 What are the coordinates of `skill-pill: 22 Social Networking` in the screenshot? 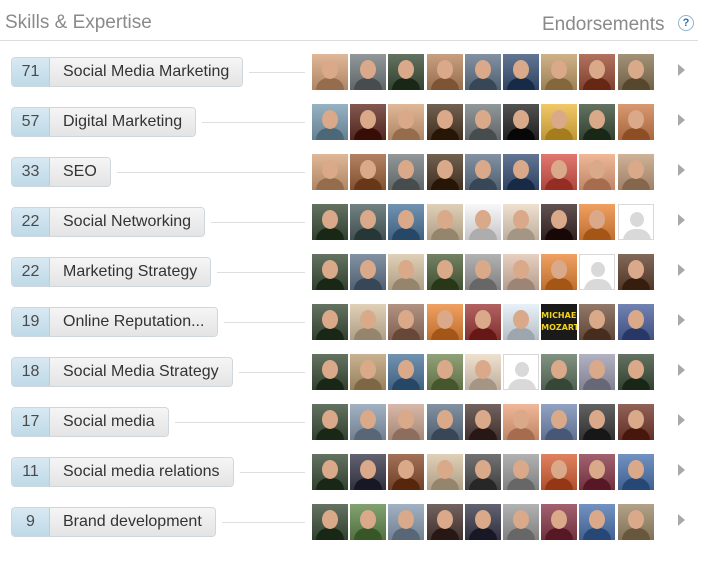 It's located at (108, 222).